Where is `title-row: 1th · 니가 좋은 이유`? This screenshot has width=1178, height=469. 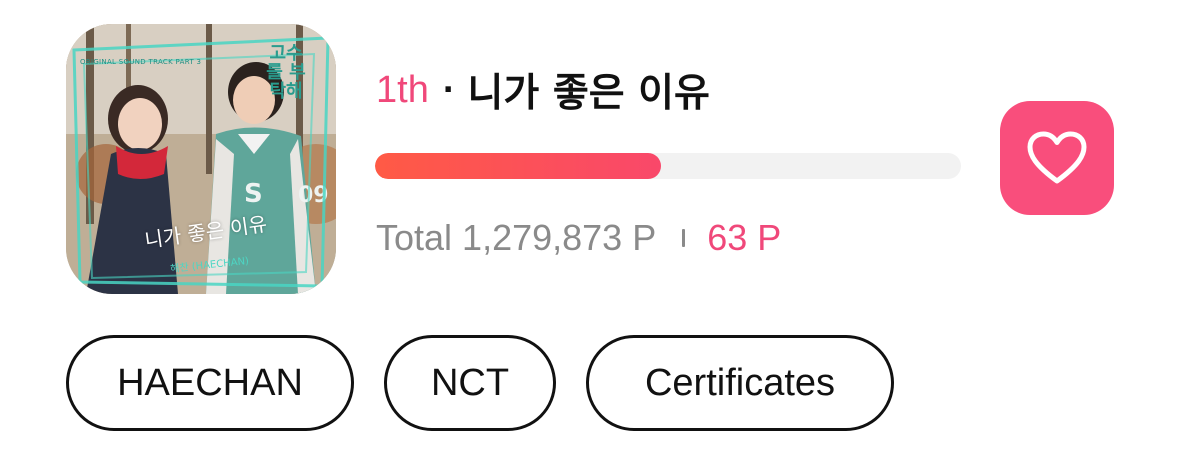
title-row: 1th · 니가 좋은 이유 is located at coordinates (543, 90).